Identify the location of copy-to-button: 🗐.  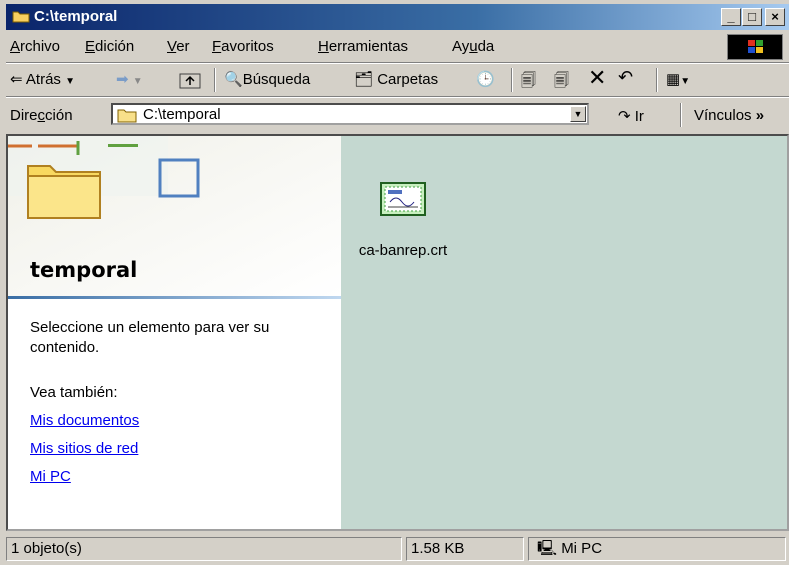
(561, 82).